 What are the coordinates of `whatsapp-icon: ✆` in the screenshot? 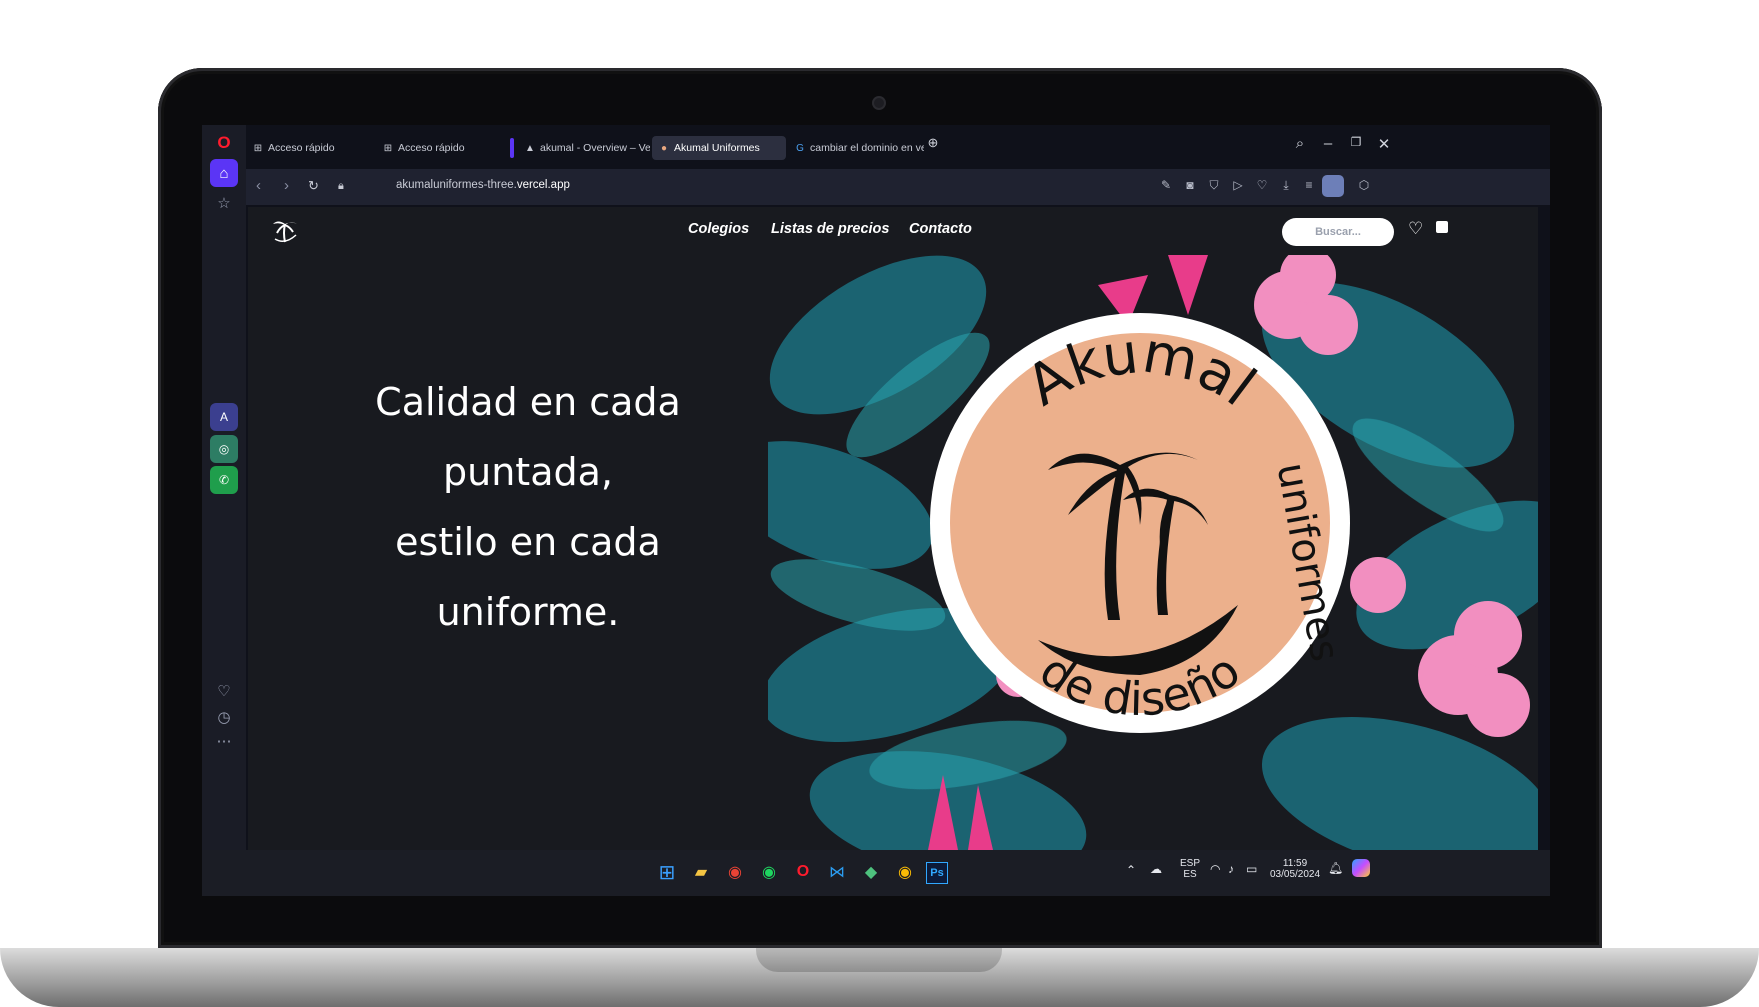 It's located at (224, 480).